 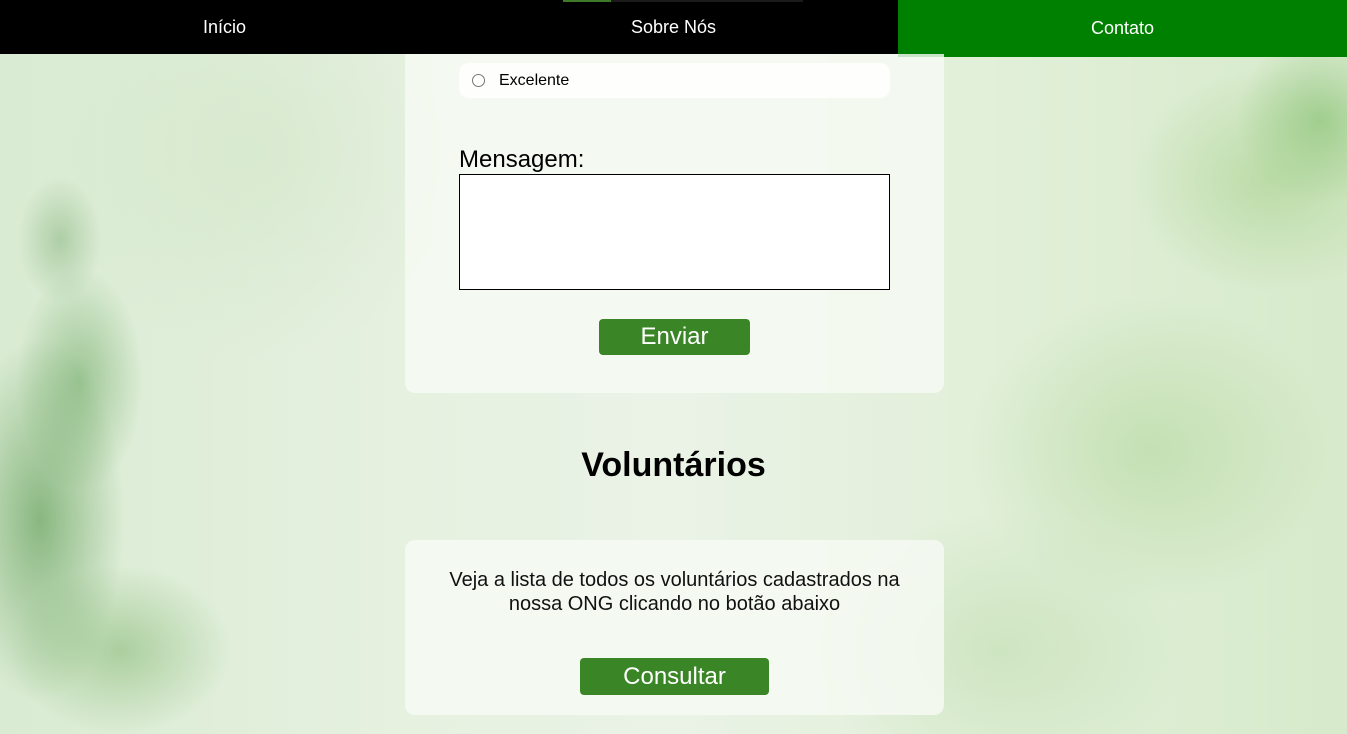 I want to click on rating-option-label: Excelente, so click(x=534, y=80).